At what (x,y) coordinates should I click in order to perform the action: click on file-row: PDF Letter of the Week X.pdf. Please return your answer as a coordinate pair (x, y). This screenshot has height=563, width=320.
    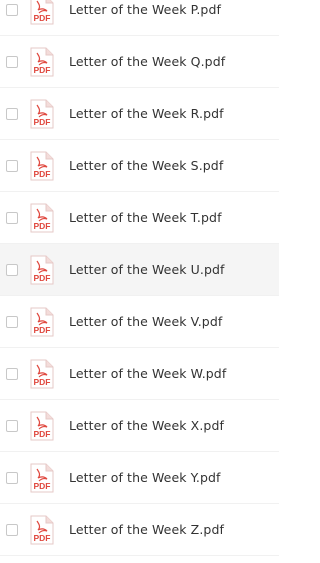
    Looking at the image, I should click on (139, 426).